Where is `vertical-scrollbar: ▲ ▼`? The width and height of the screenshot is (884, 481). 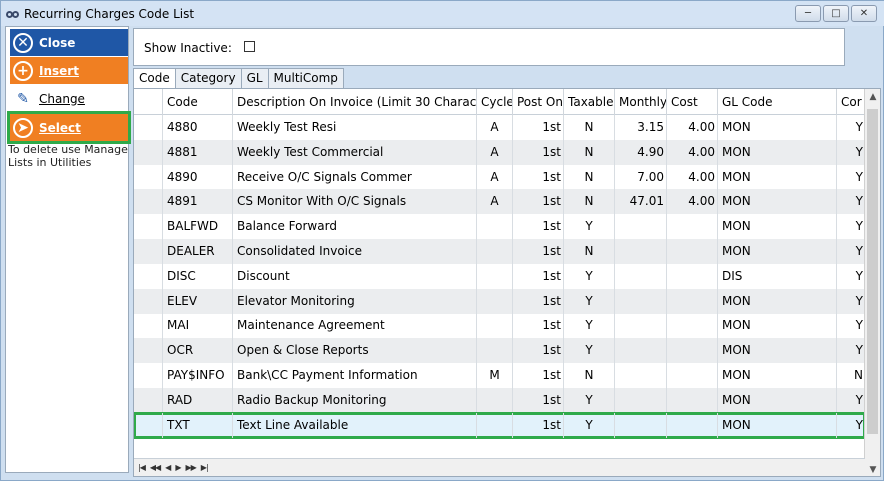 vertical-scrollbar: ▲ ▼ is located at coordinates (872, 282).